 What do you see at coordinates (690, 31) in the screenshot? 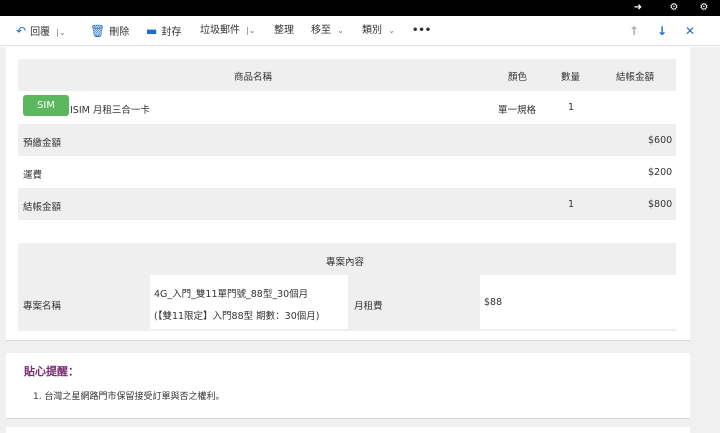
I see `close-icon: ✕` at bounding box center [690, 31].